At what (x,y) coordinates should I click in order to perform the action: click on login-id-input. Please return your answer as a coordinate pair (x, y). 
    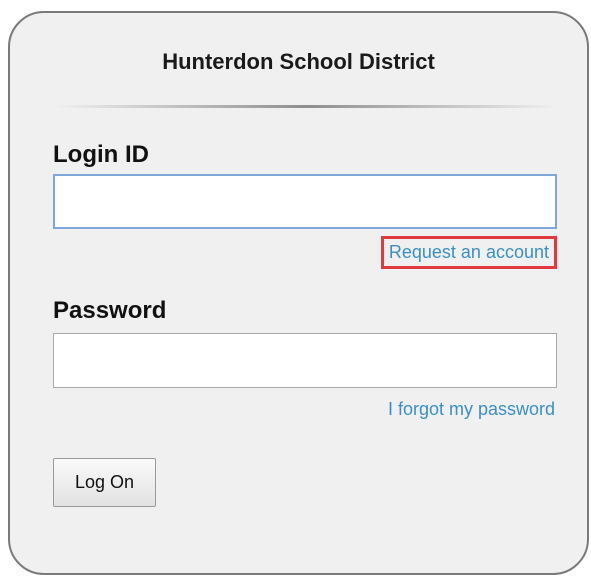
    Looking at the image, I should click on (305, 201).